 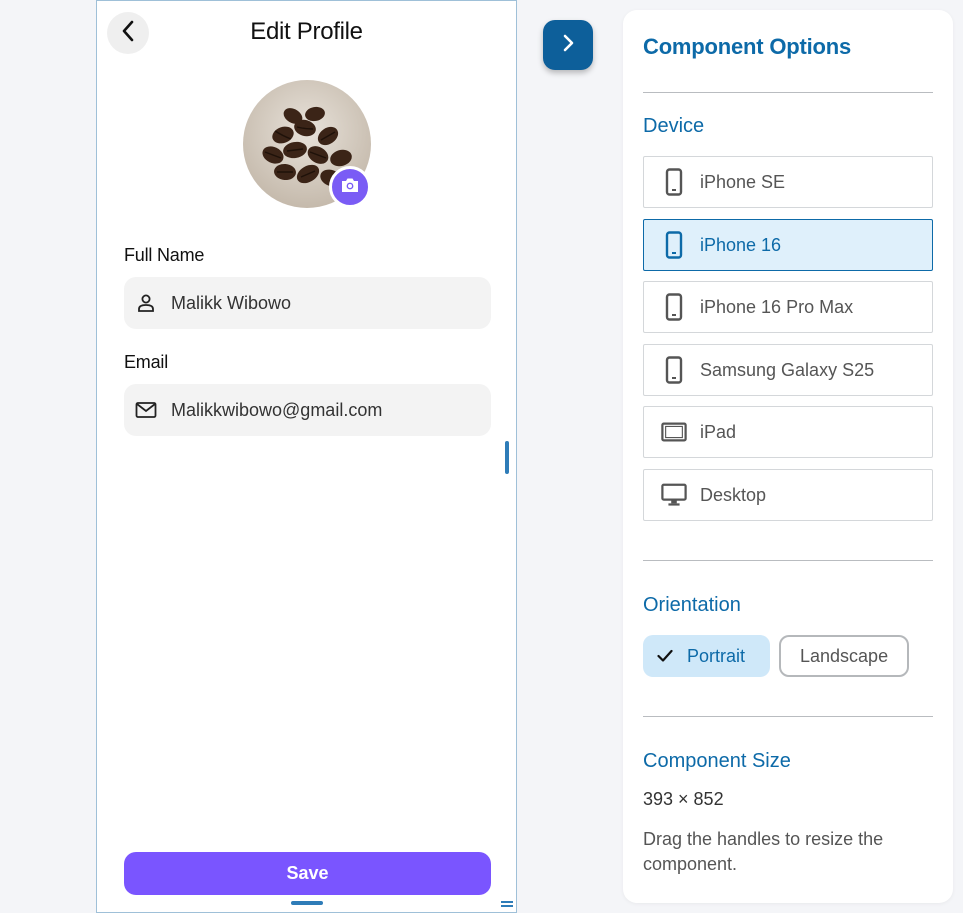 I want to click on orientation-portrait-label: Portrait, so click(x=716, y=655).